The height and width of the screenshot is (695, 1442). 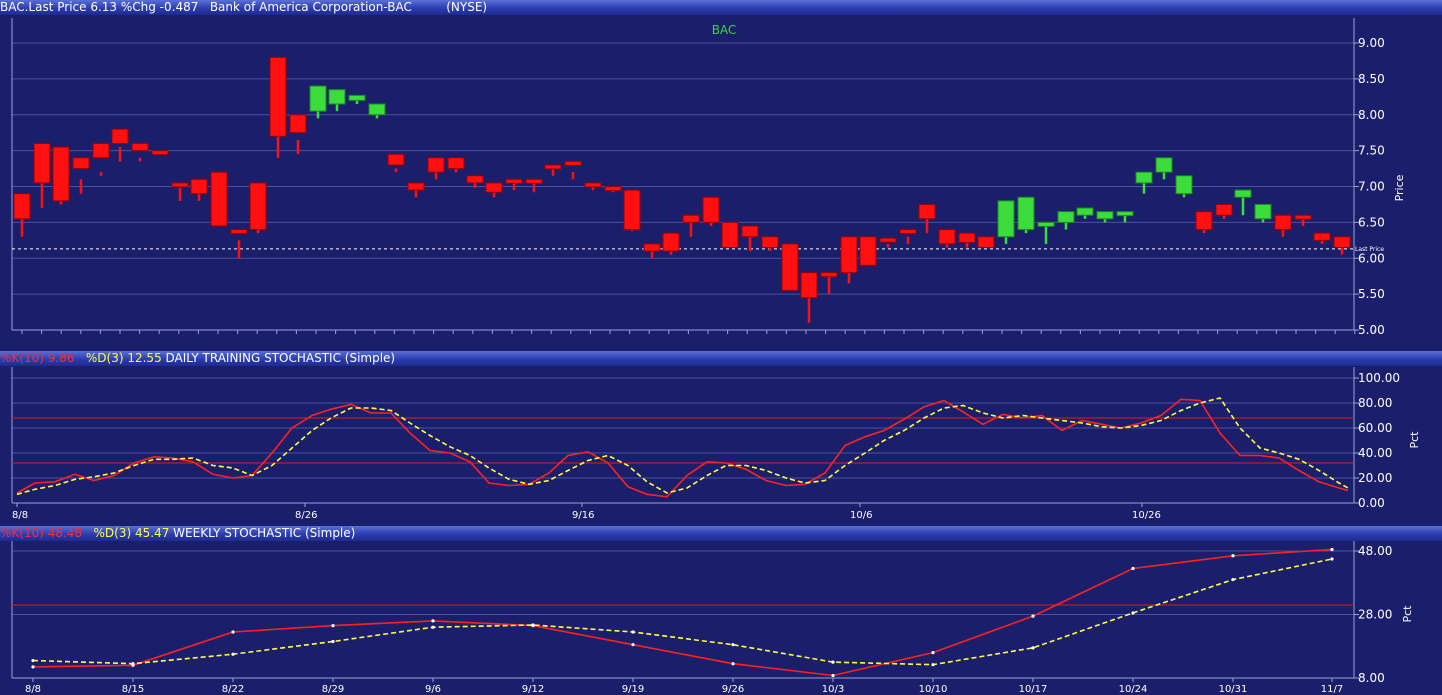 What do you see at coordinates (20, 515) in the screenshot?
I see `daily-x-label: 8/8` at bounding box center [20, 515].